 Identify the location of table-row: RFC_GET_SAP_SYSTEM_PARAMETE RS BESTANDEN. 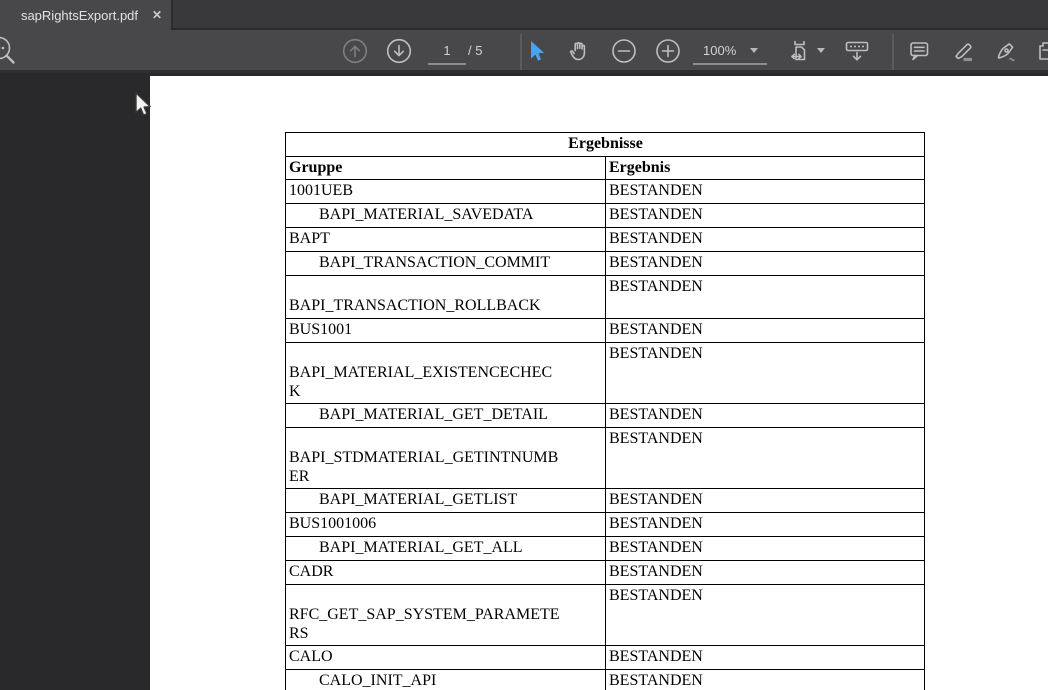
(605, 615).